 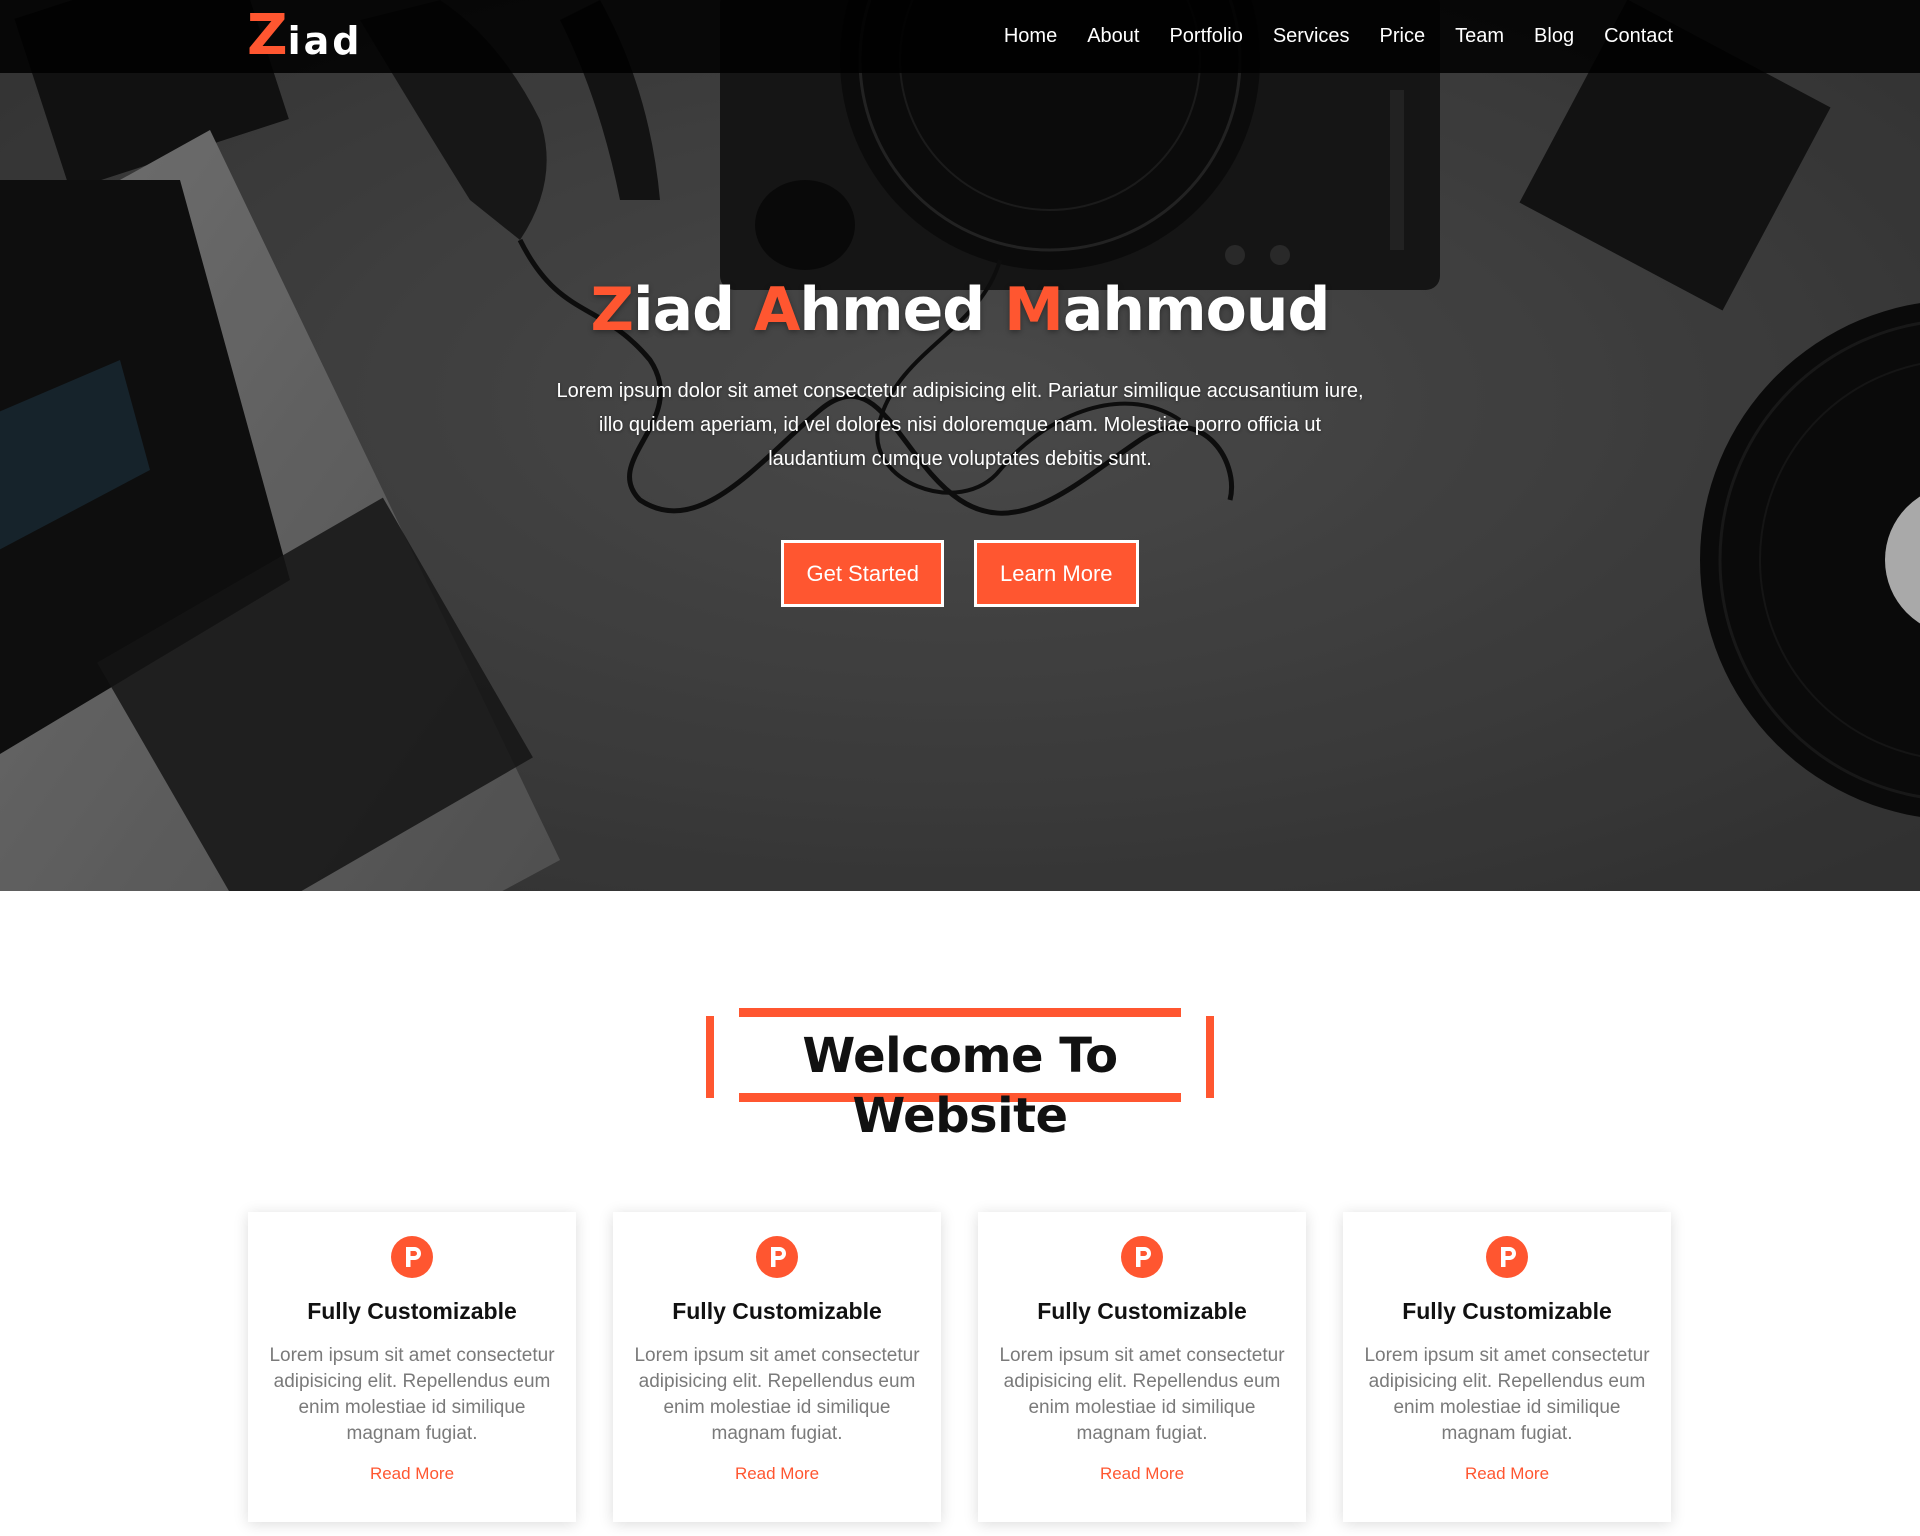 What do you see at coordinates (1554, 36) in the screenshot?
I see `nav-link-blog: Blog` at bounding box center [1554, 36].